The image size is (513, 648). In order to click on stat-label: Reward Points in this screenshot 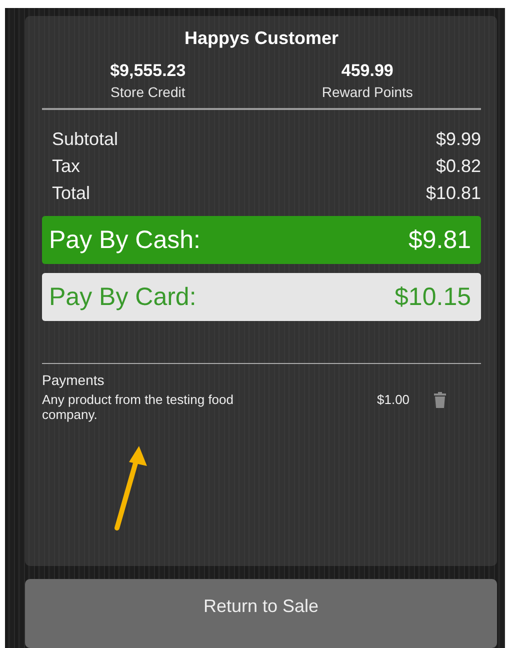, I will do `click(367, 92)`.